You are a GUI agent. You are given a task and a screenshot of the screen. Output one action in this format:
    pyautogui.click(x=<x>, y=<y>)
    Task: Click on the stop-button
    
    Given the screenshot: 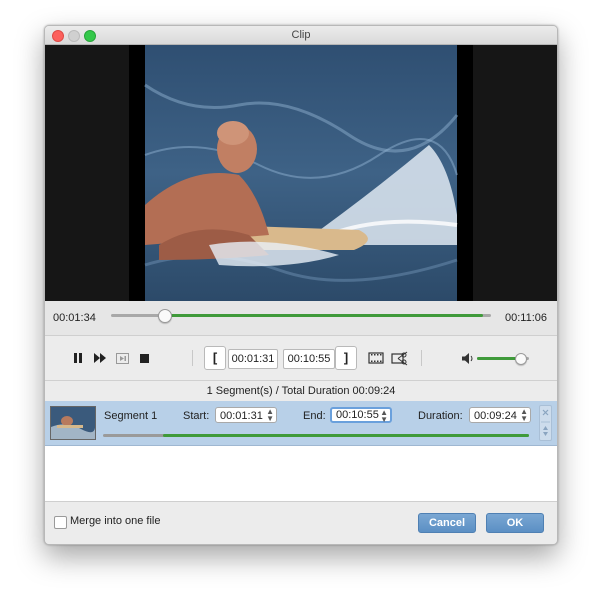 What is the action you would take?
    pyautogui.click(x=144, y=358)
    